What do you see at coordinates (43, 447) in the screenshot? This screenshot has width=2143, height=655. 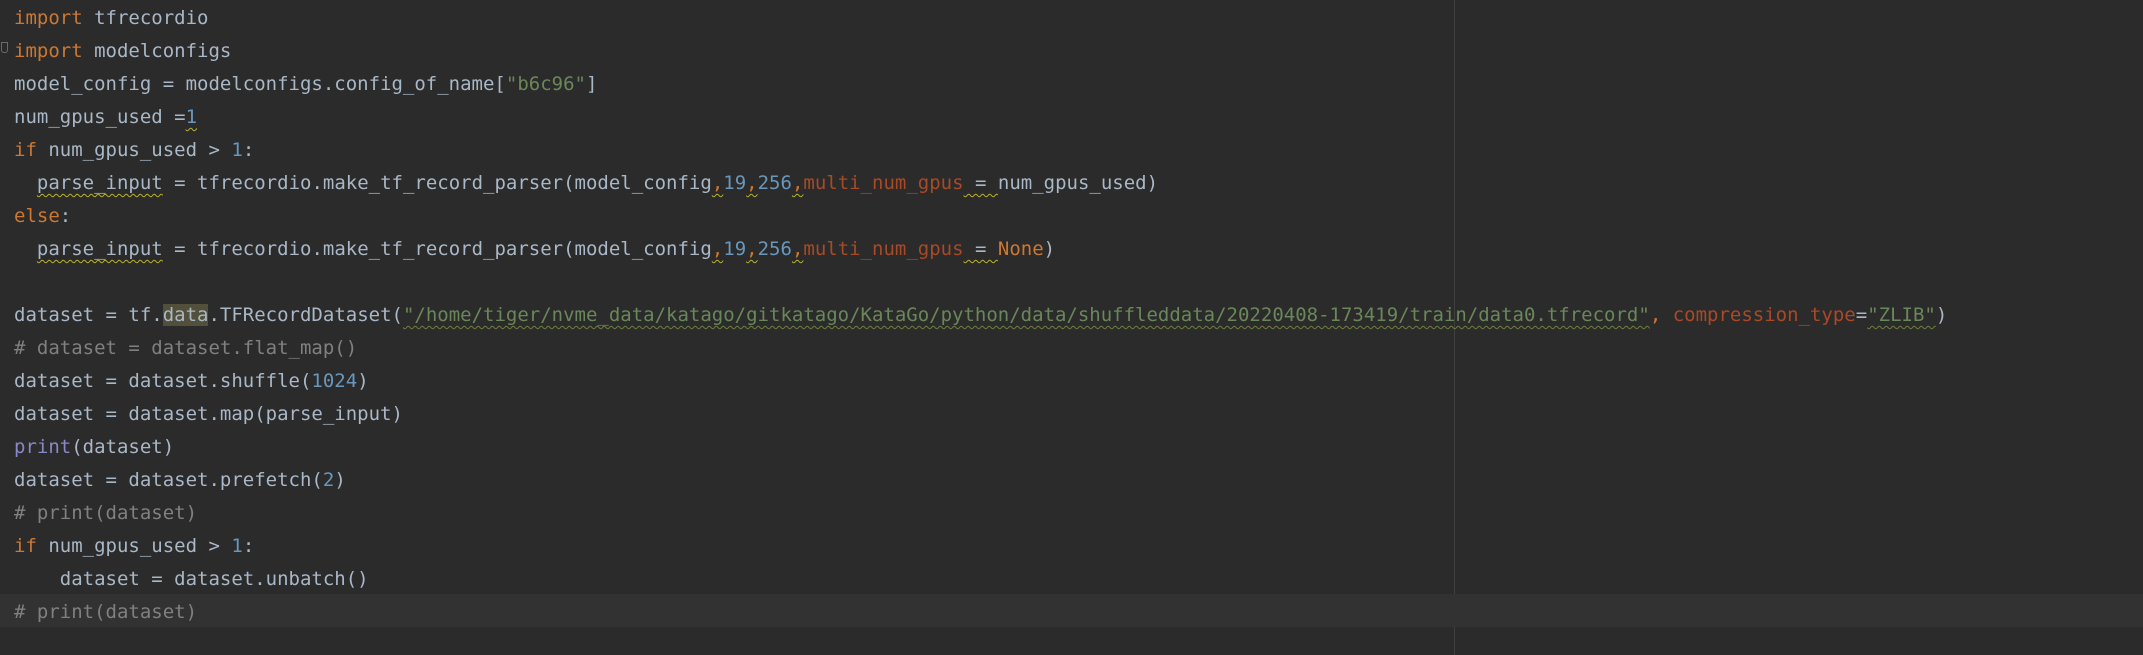 I see `builtin-function: print` at bounding box center [43, 447].